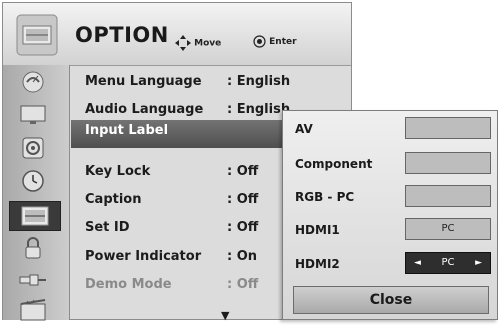 This screenshot has width=498, height=327. I want to click on input-label-label: Input Label, so click(127, 130).